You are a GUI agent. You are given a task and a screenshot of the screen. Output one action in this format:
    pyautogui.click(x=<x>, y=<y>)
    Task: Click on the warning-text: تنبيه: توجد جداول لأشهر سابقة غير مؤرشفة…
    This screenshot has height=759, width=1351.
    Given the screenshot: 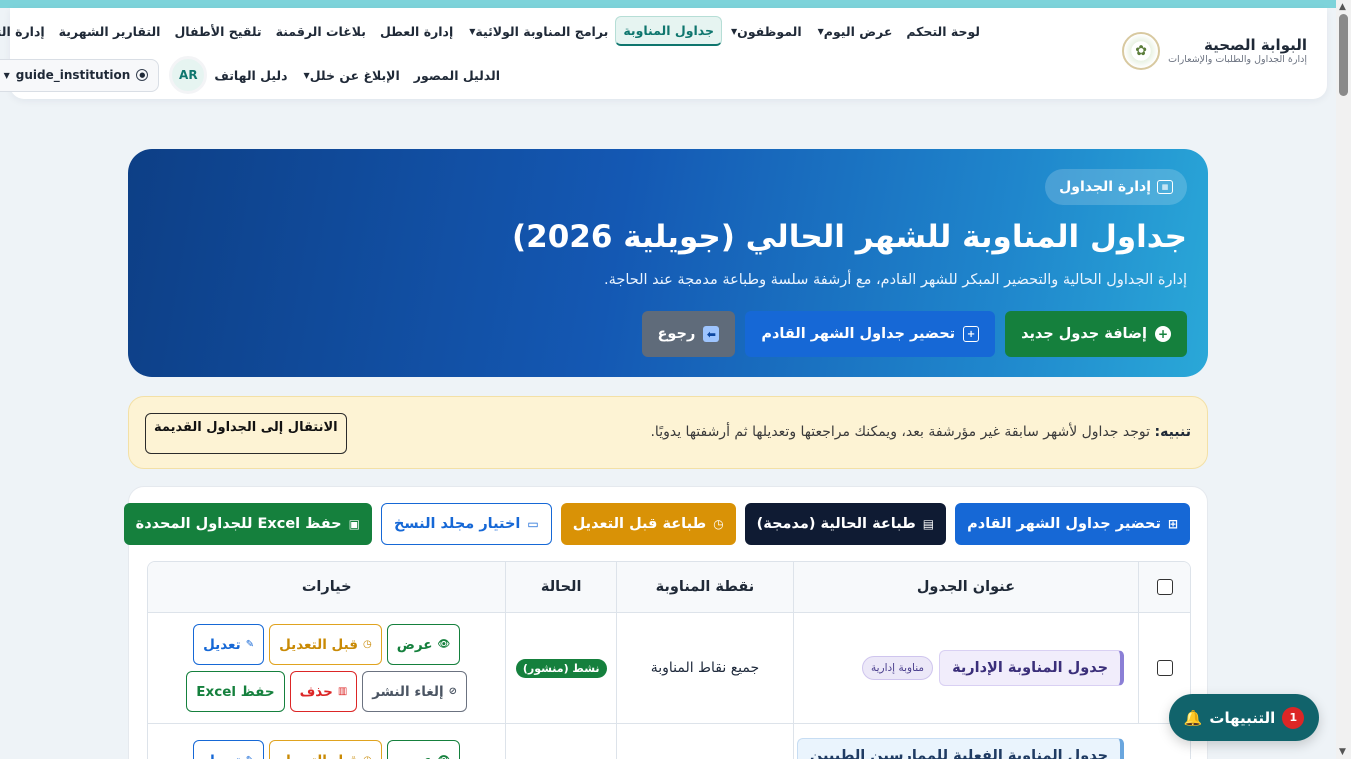 What is the action you would take?
    pyautogui.click(x=920, y=432)
    